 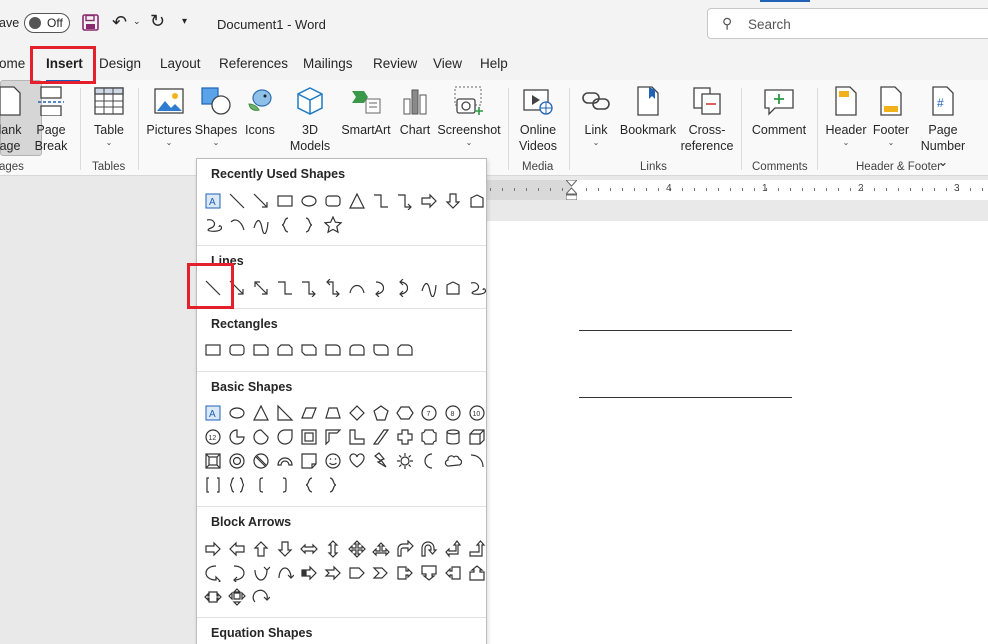 I want to click on shape-cube-icon, so click(x=475, y=437).